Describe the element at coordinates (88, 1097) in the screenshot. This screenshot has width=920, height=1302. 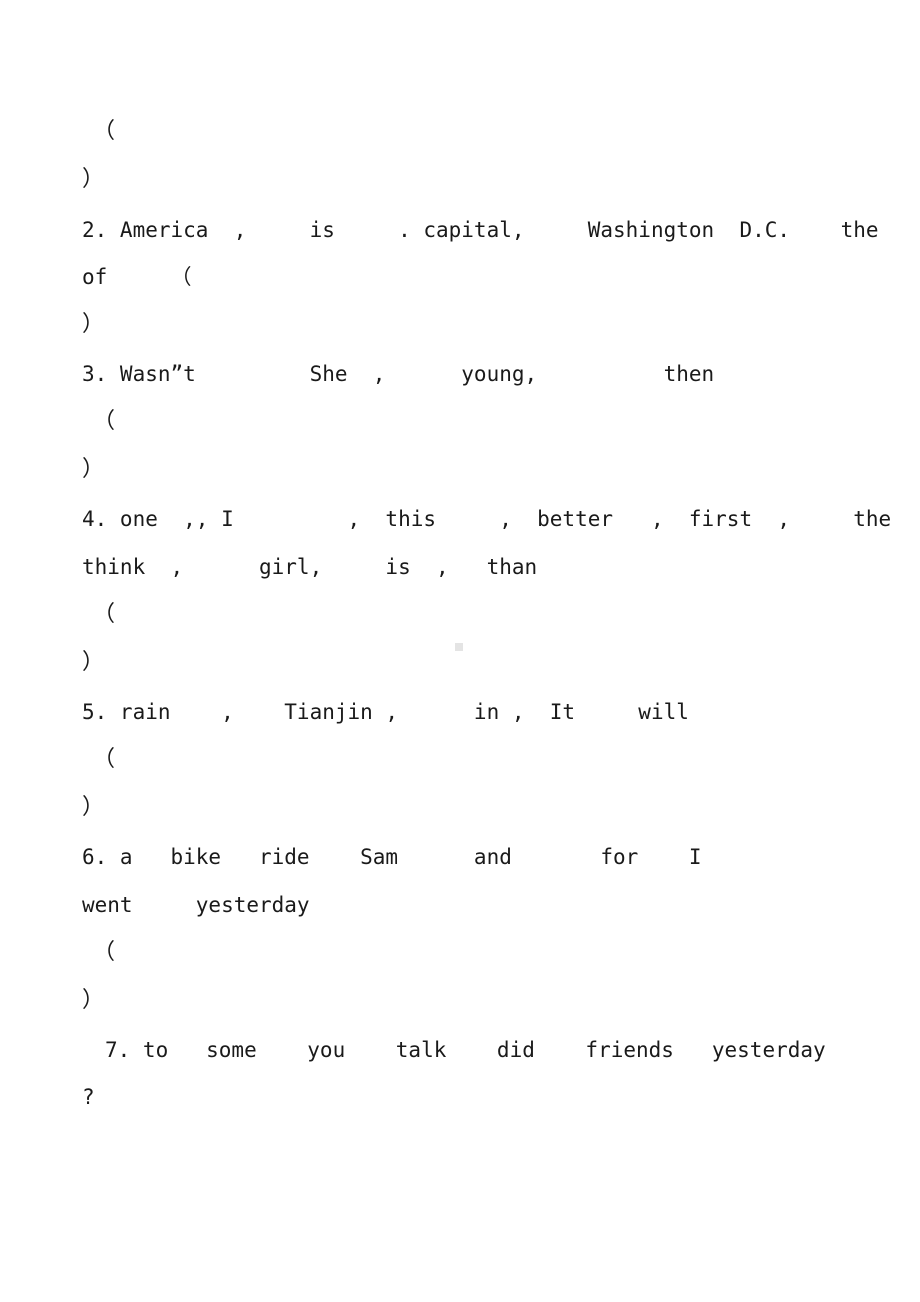
I see `text-line: ?` at that location.